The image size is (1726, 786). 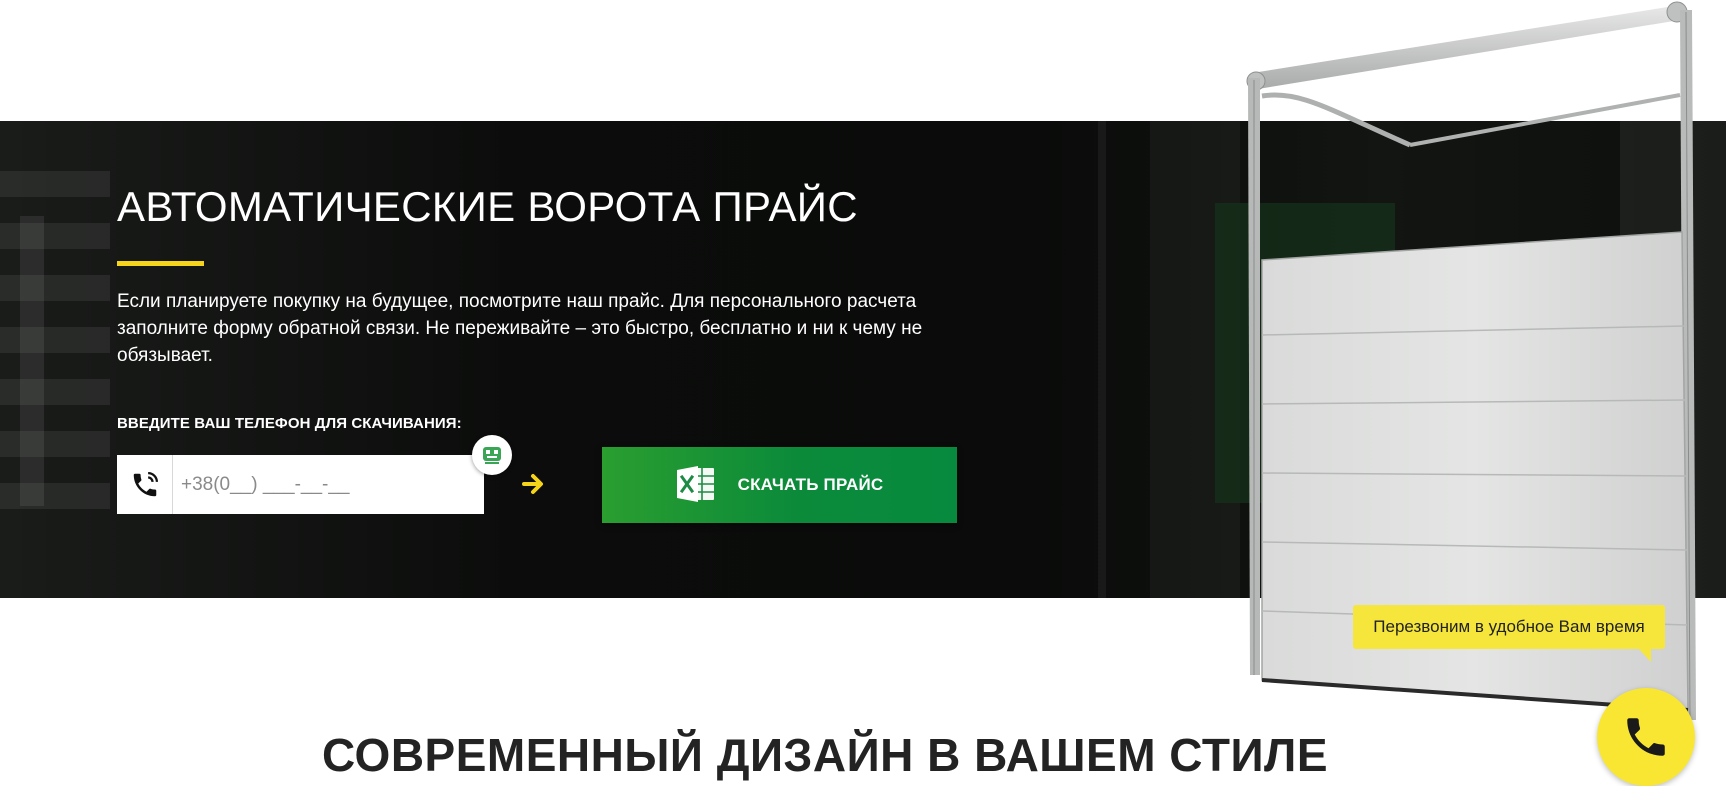 I want to click on background-wall-post, so click(x=32, y=361).